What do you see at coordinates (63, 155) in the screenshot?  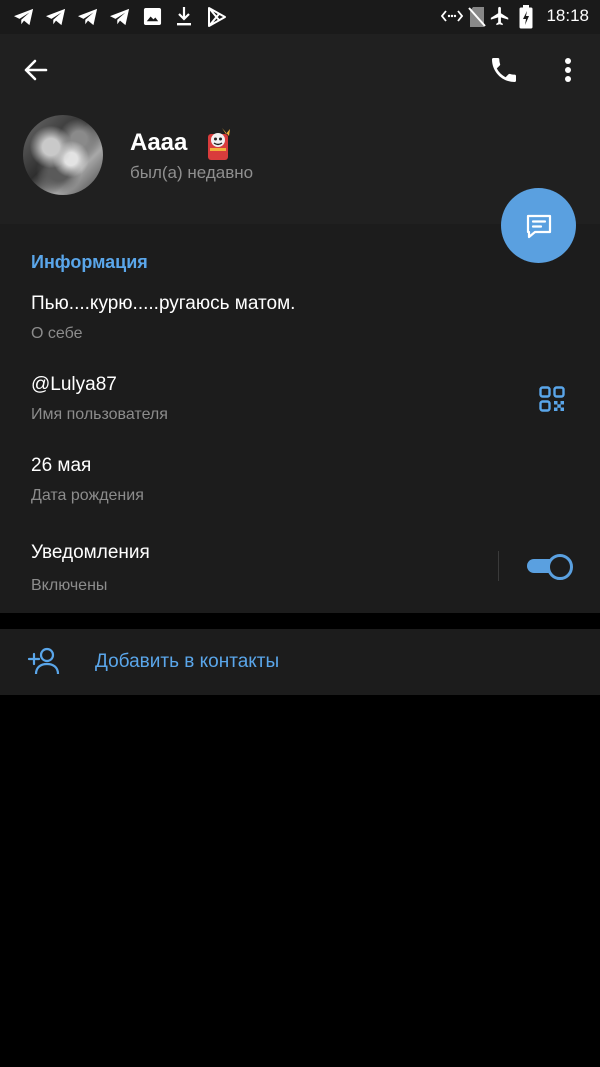 I see `avatar` at bounding box center [63, 155].